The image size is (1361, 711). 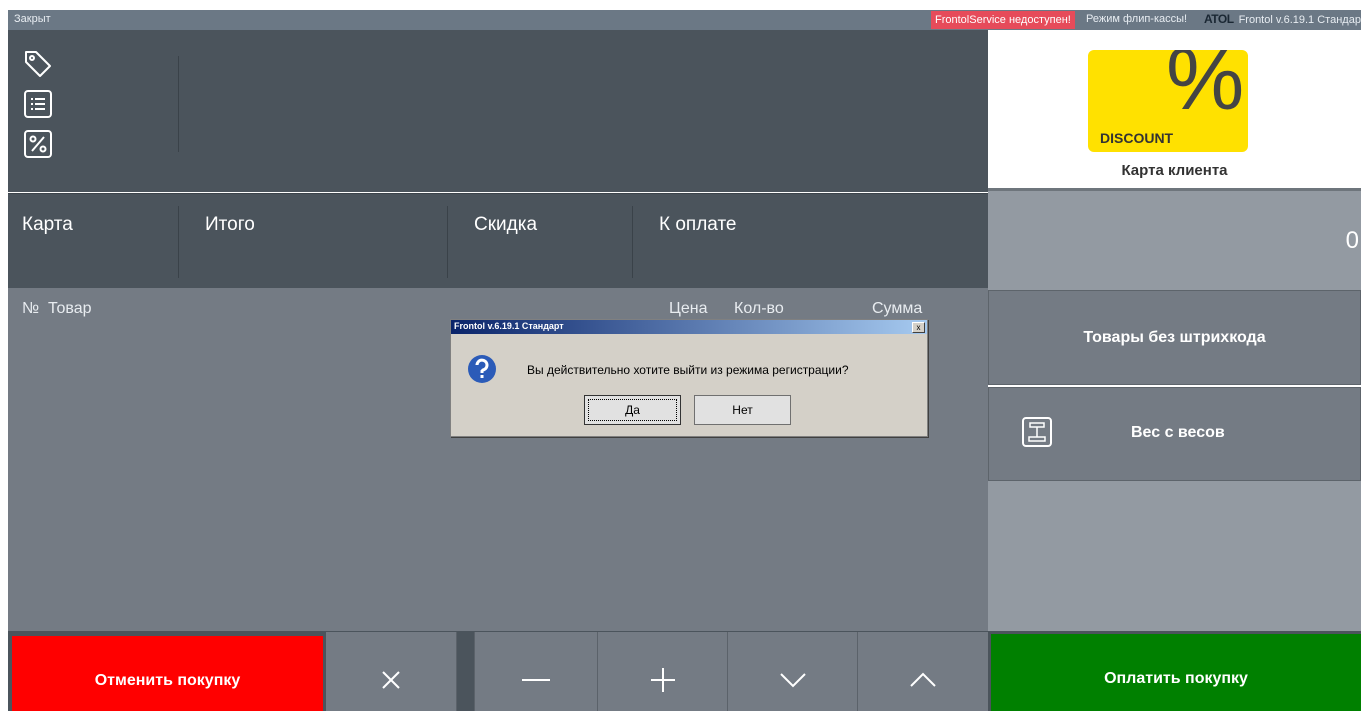 I want to click on dialog-title: Frontol v.6.19.1 Стандарт, so click(x=509, y=326).